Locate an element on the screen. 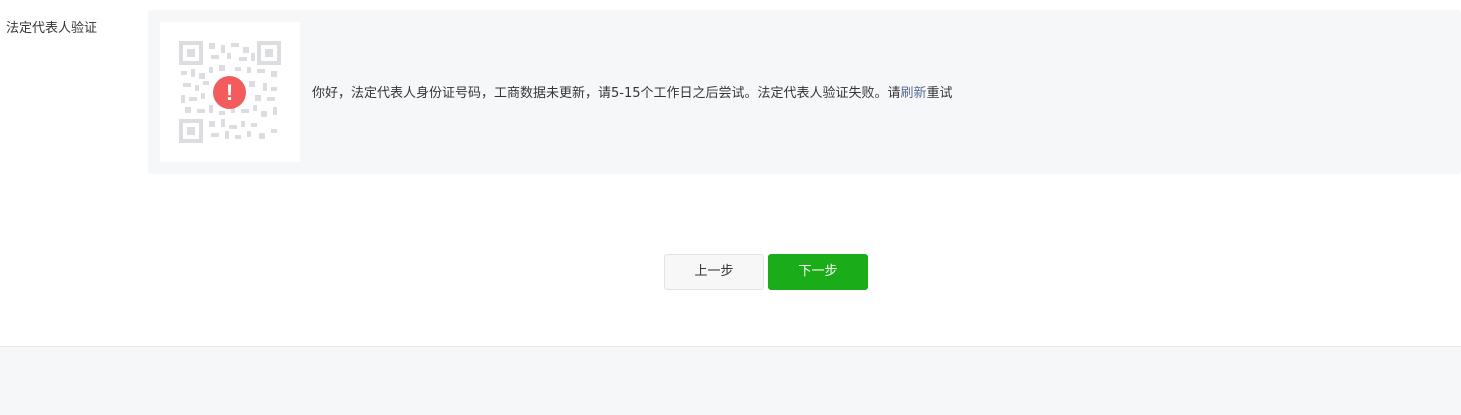 Image resolution: width=1461 pixels, height=415 pixels. refresh-link: 刷新 is located at coordinates (914, 93).